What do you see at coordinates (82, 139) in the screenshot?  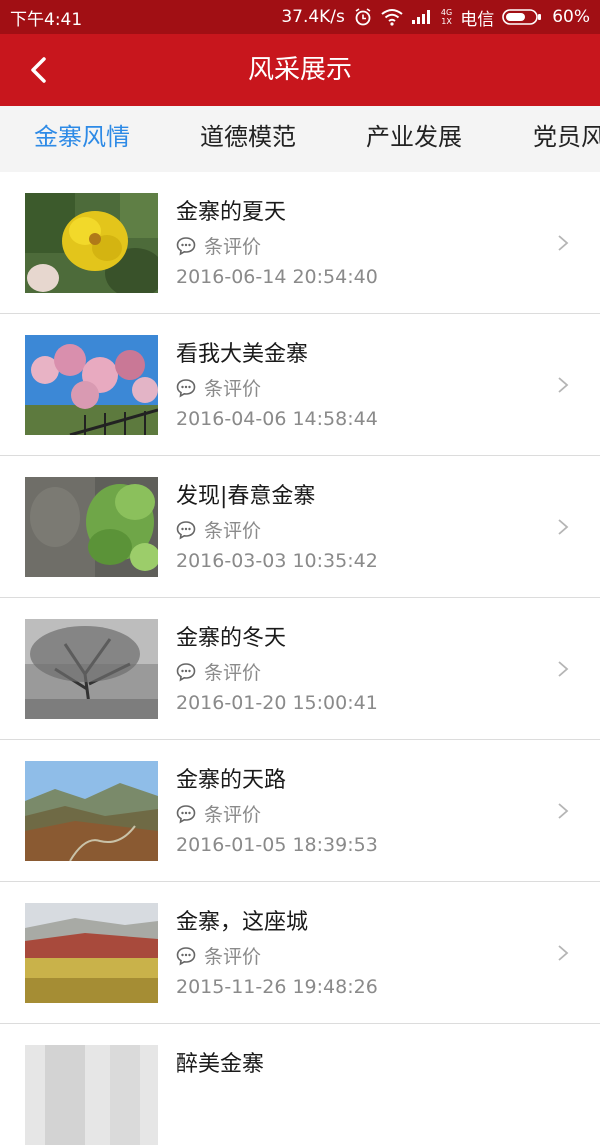 I see `tab-jinzhai-fengqing: 金寨风情` at bounding box center [82, 139].